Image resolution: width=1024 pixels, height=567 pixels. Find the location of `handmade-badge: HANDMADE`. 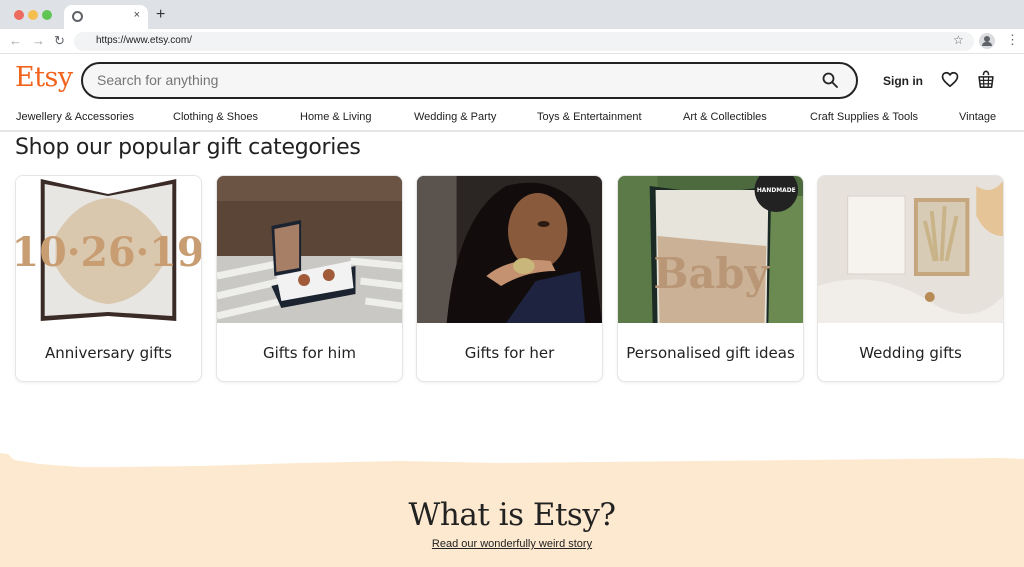

handmade-badge: HANDMADE is located at coordinates (776, 190).